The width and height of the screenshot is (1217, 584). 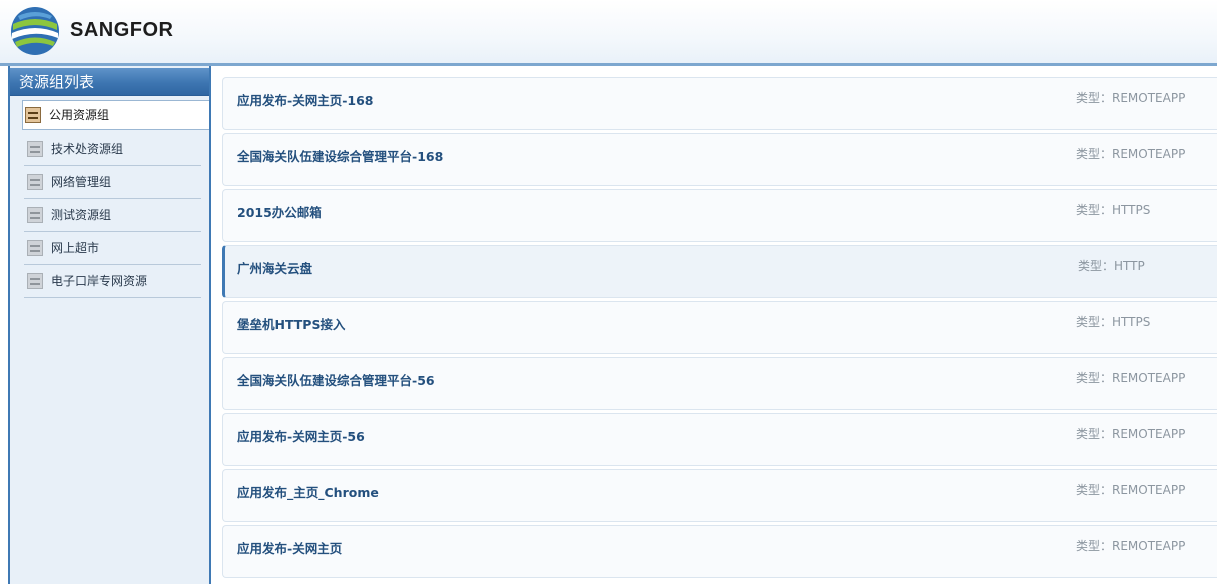 I want to click on header: SANGFOR, so click(x=608, y=31).